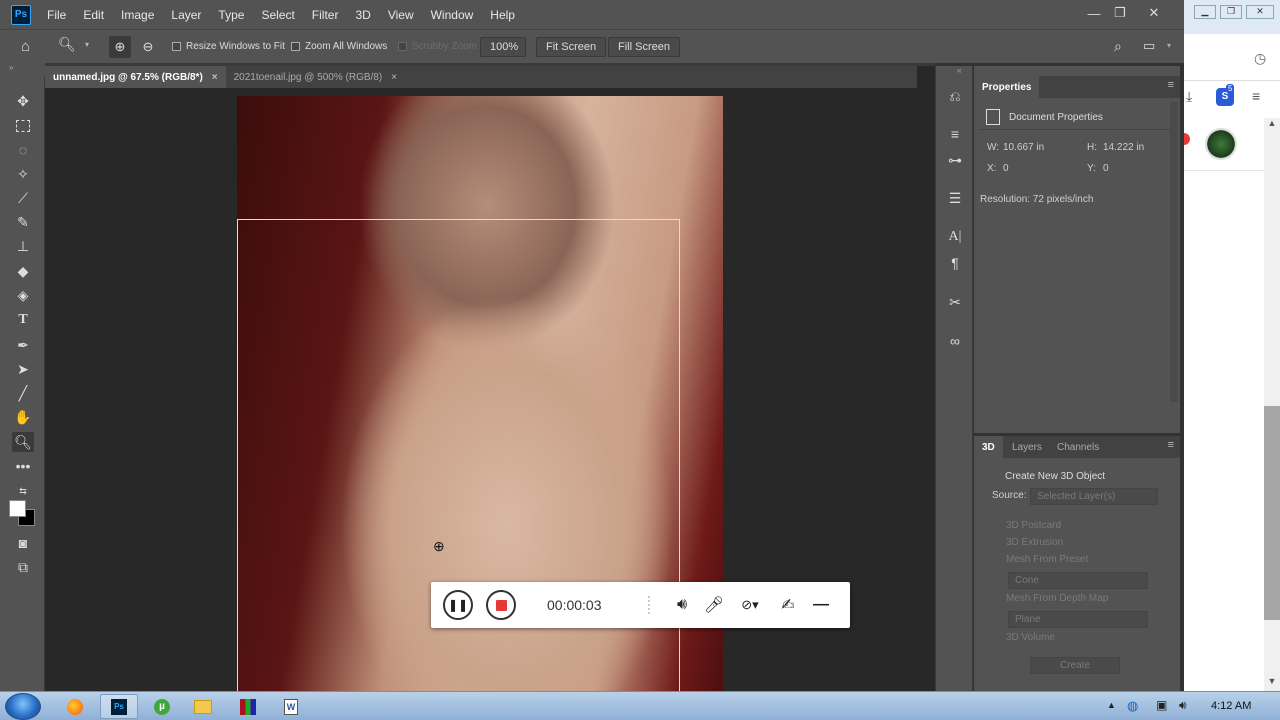 The image size is (1280, 720). What do you see at coordinates (1205, 12) in the screenshot?
I see `minimize-icon: ▁` at bounding box center [1205, 12].